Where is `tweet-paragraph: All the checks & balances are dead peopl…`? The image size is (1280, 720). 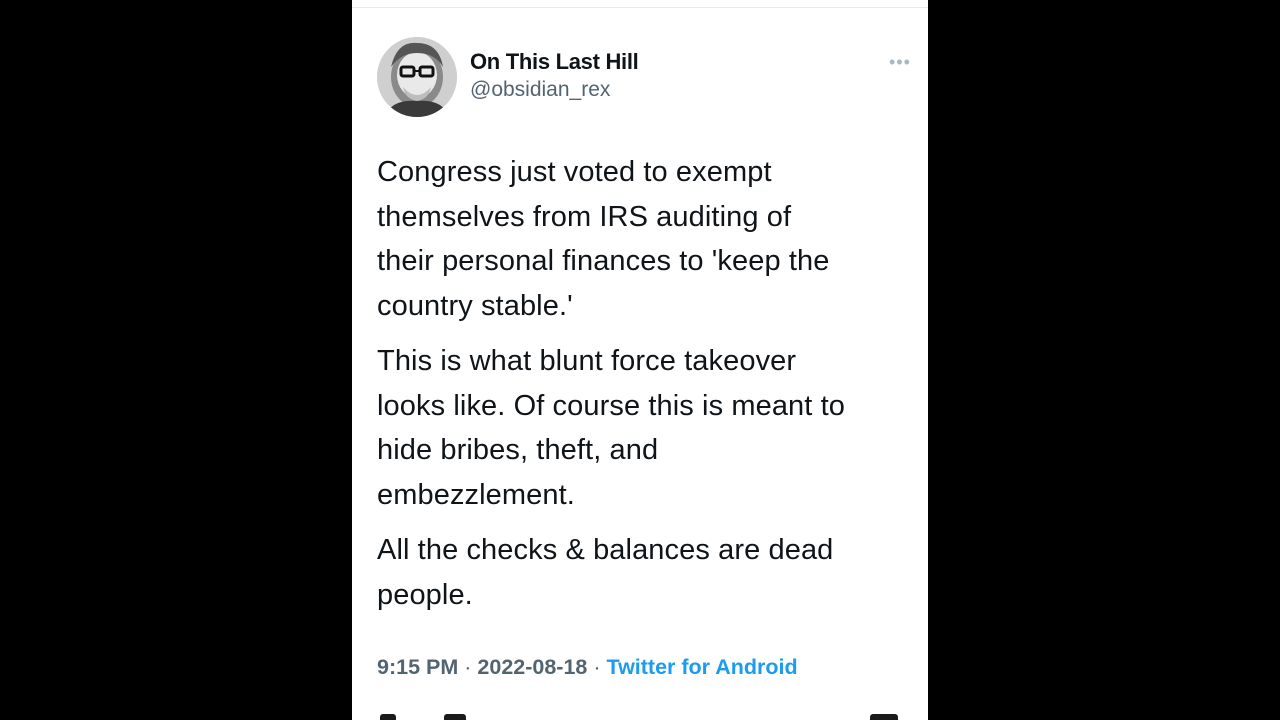
tweet-paragraph: All the checks & balances are dead peopl… is located at coordinates (605, 572).